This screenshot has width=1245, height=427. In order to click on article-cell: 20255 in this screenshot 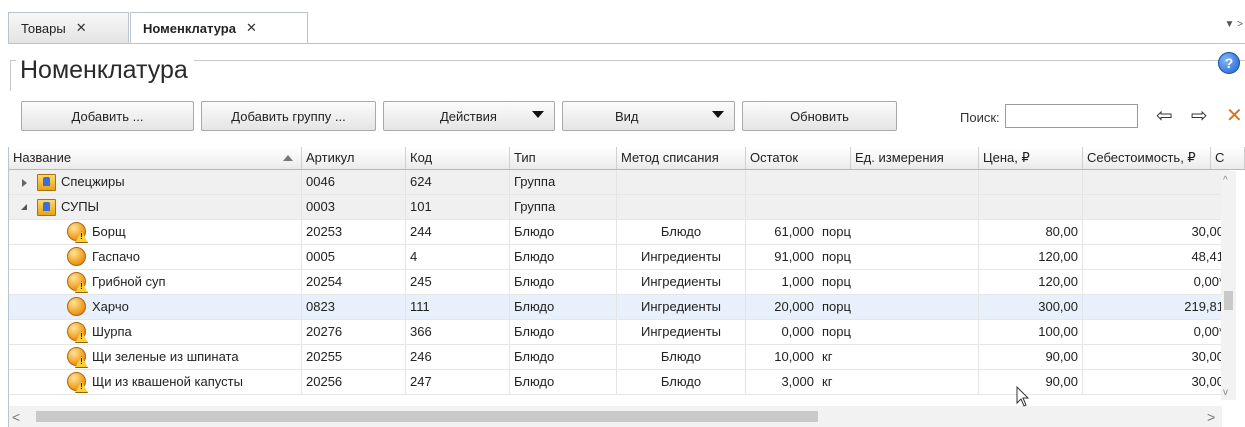, I will do `click(354, 357)`.